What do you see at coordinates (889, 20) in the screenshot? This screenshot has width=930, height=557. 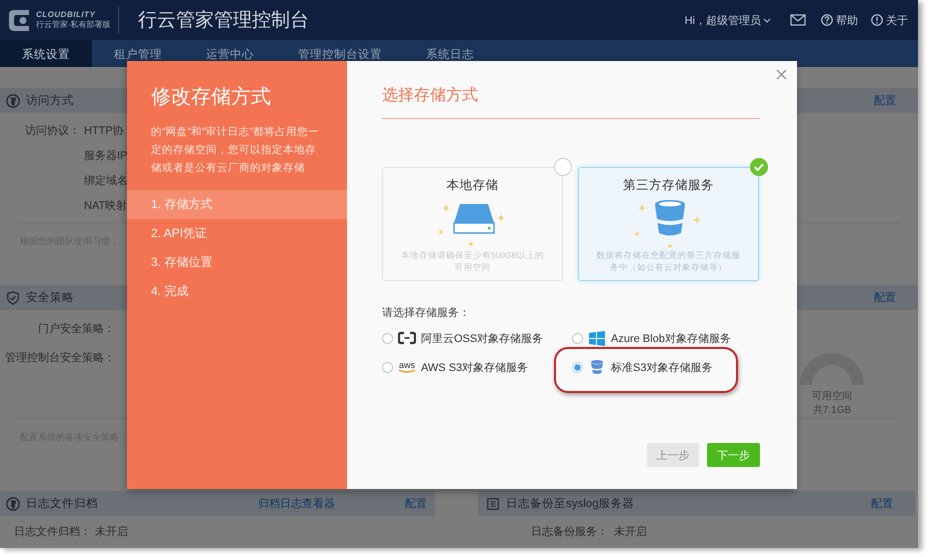 I see `about-link: 关于` at bounding box center [889, 20].